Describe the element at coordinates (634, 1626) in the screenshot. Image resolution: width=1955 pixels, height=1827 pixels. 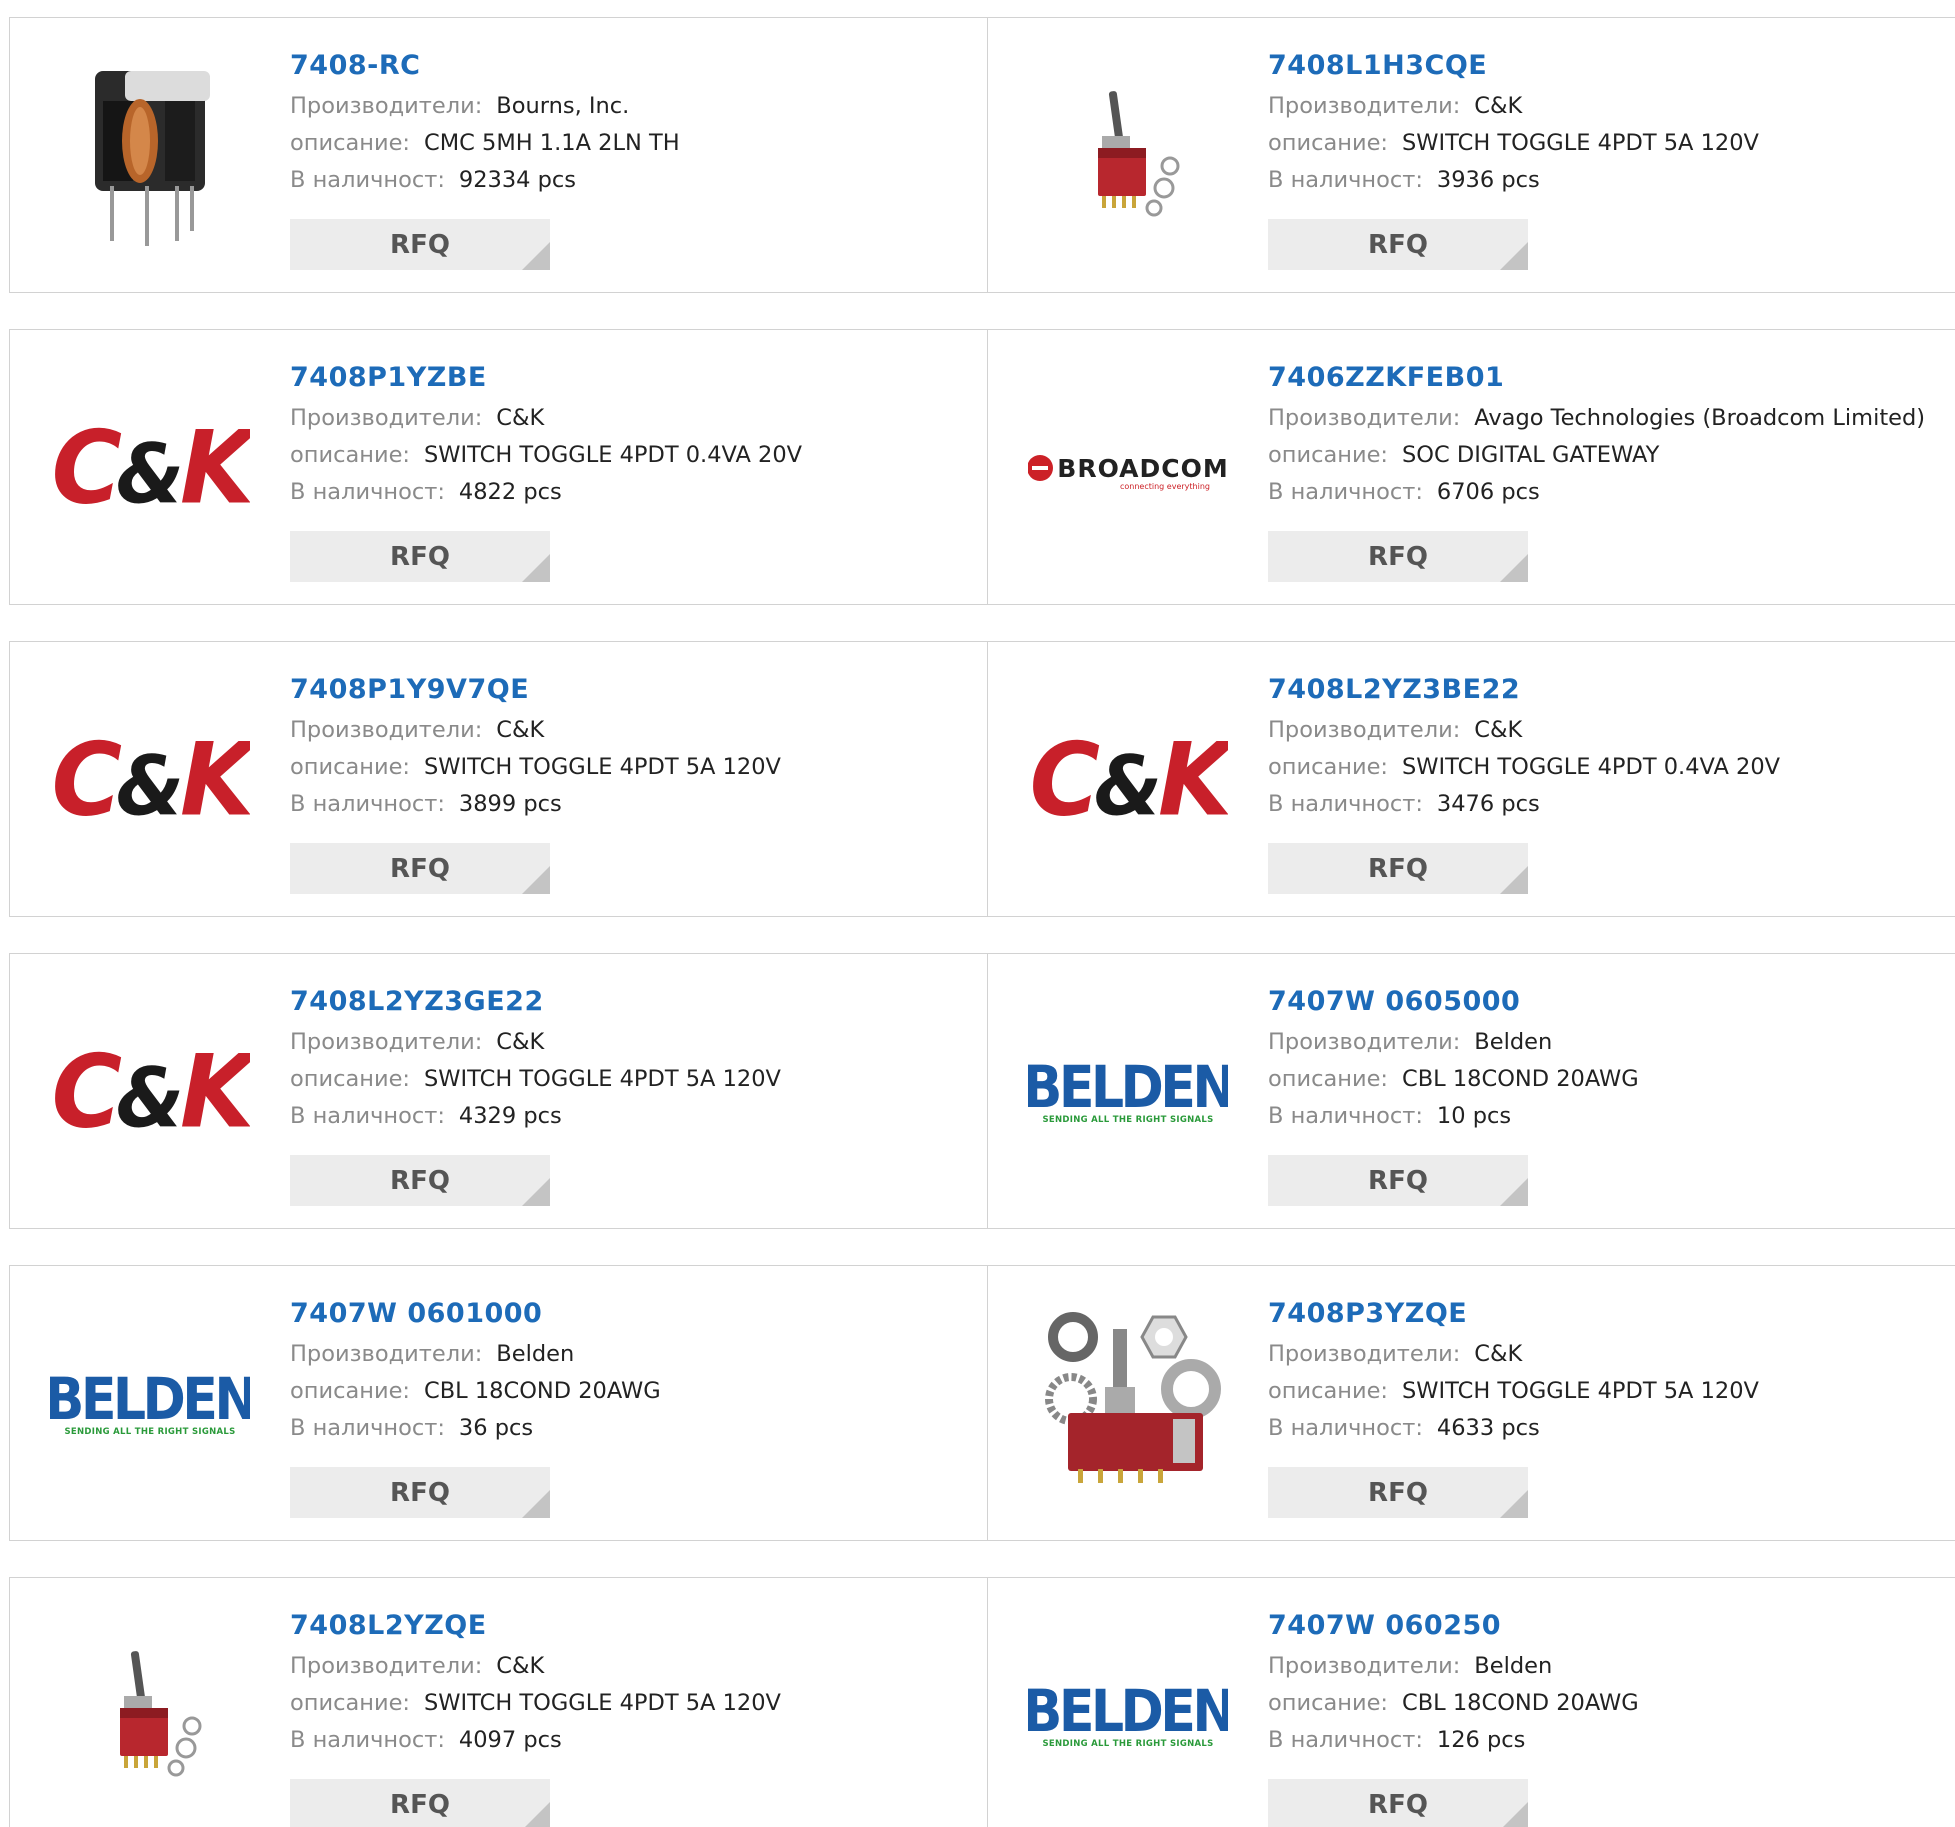
I see `part-number-link: 7408L2YZQE` at that location.